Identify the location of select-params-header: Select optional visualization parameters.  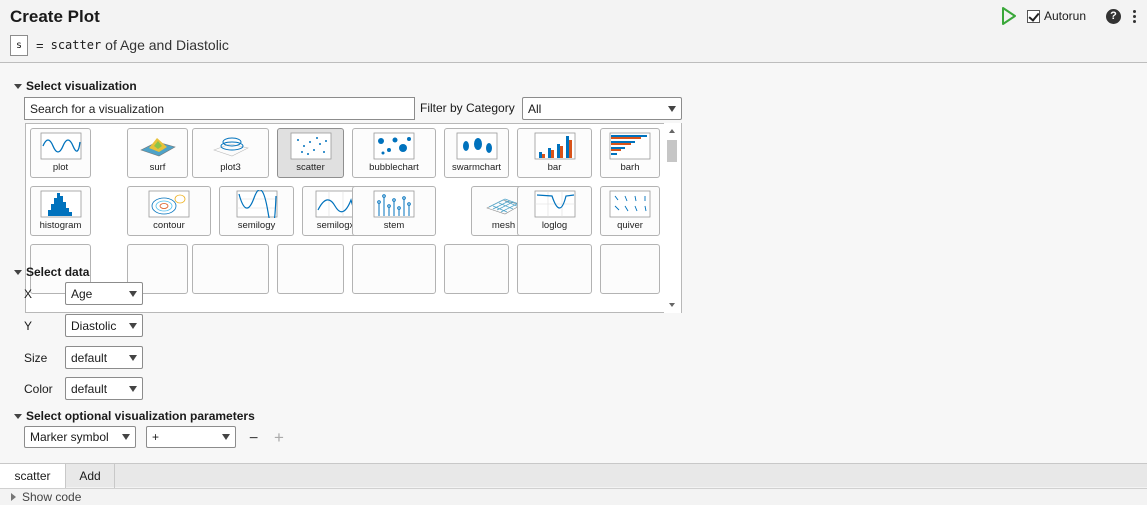
(134, 416).